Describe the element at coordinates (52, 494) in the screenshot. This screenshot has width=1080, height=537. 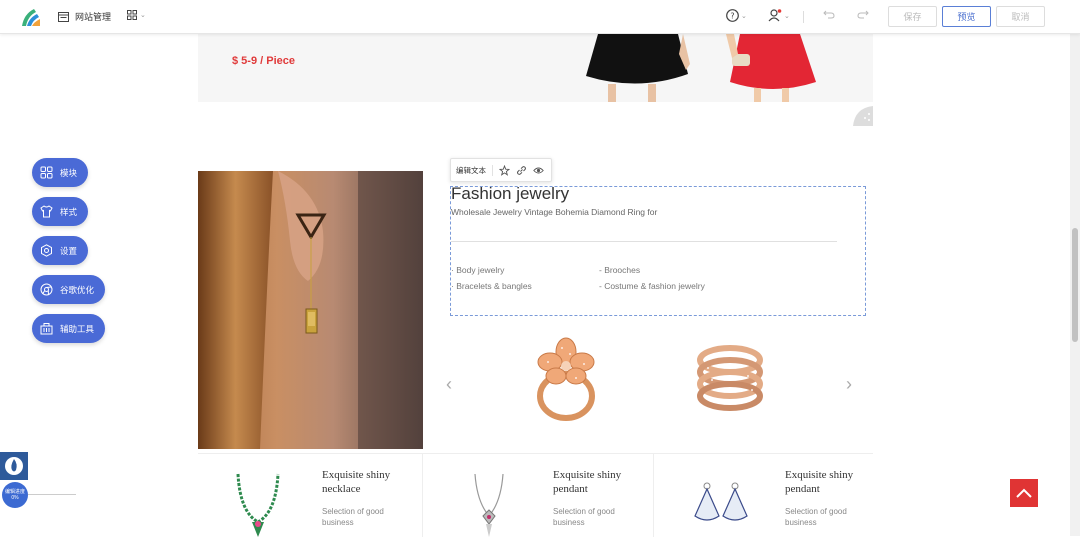
I see `progress-line` at that location.